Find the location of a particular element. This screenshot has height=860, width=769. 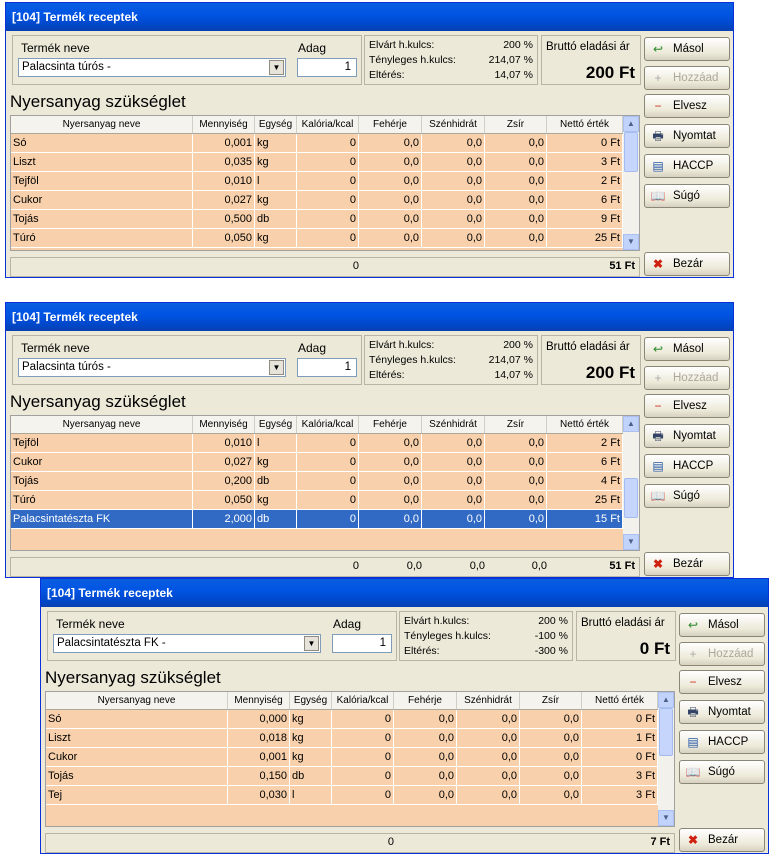

table-row: Liszt 0,035 kg 0 0,0 0,0 0,0 3 Ft is located at coordinates (317, 162).